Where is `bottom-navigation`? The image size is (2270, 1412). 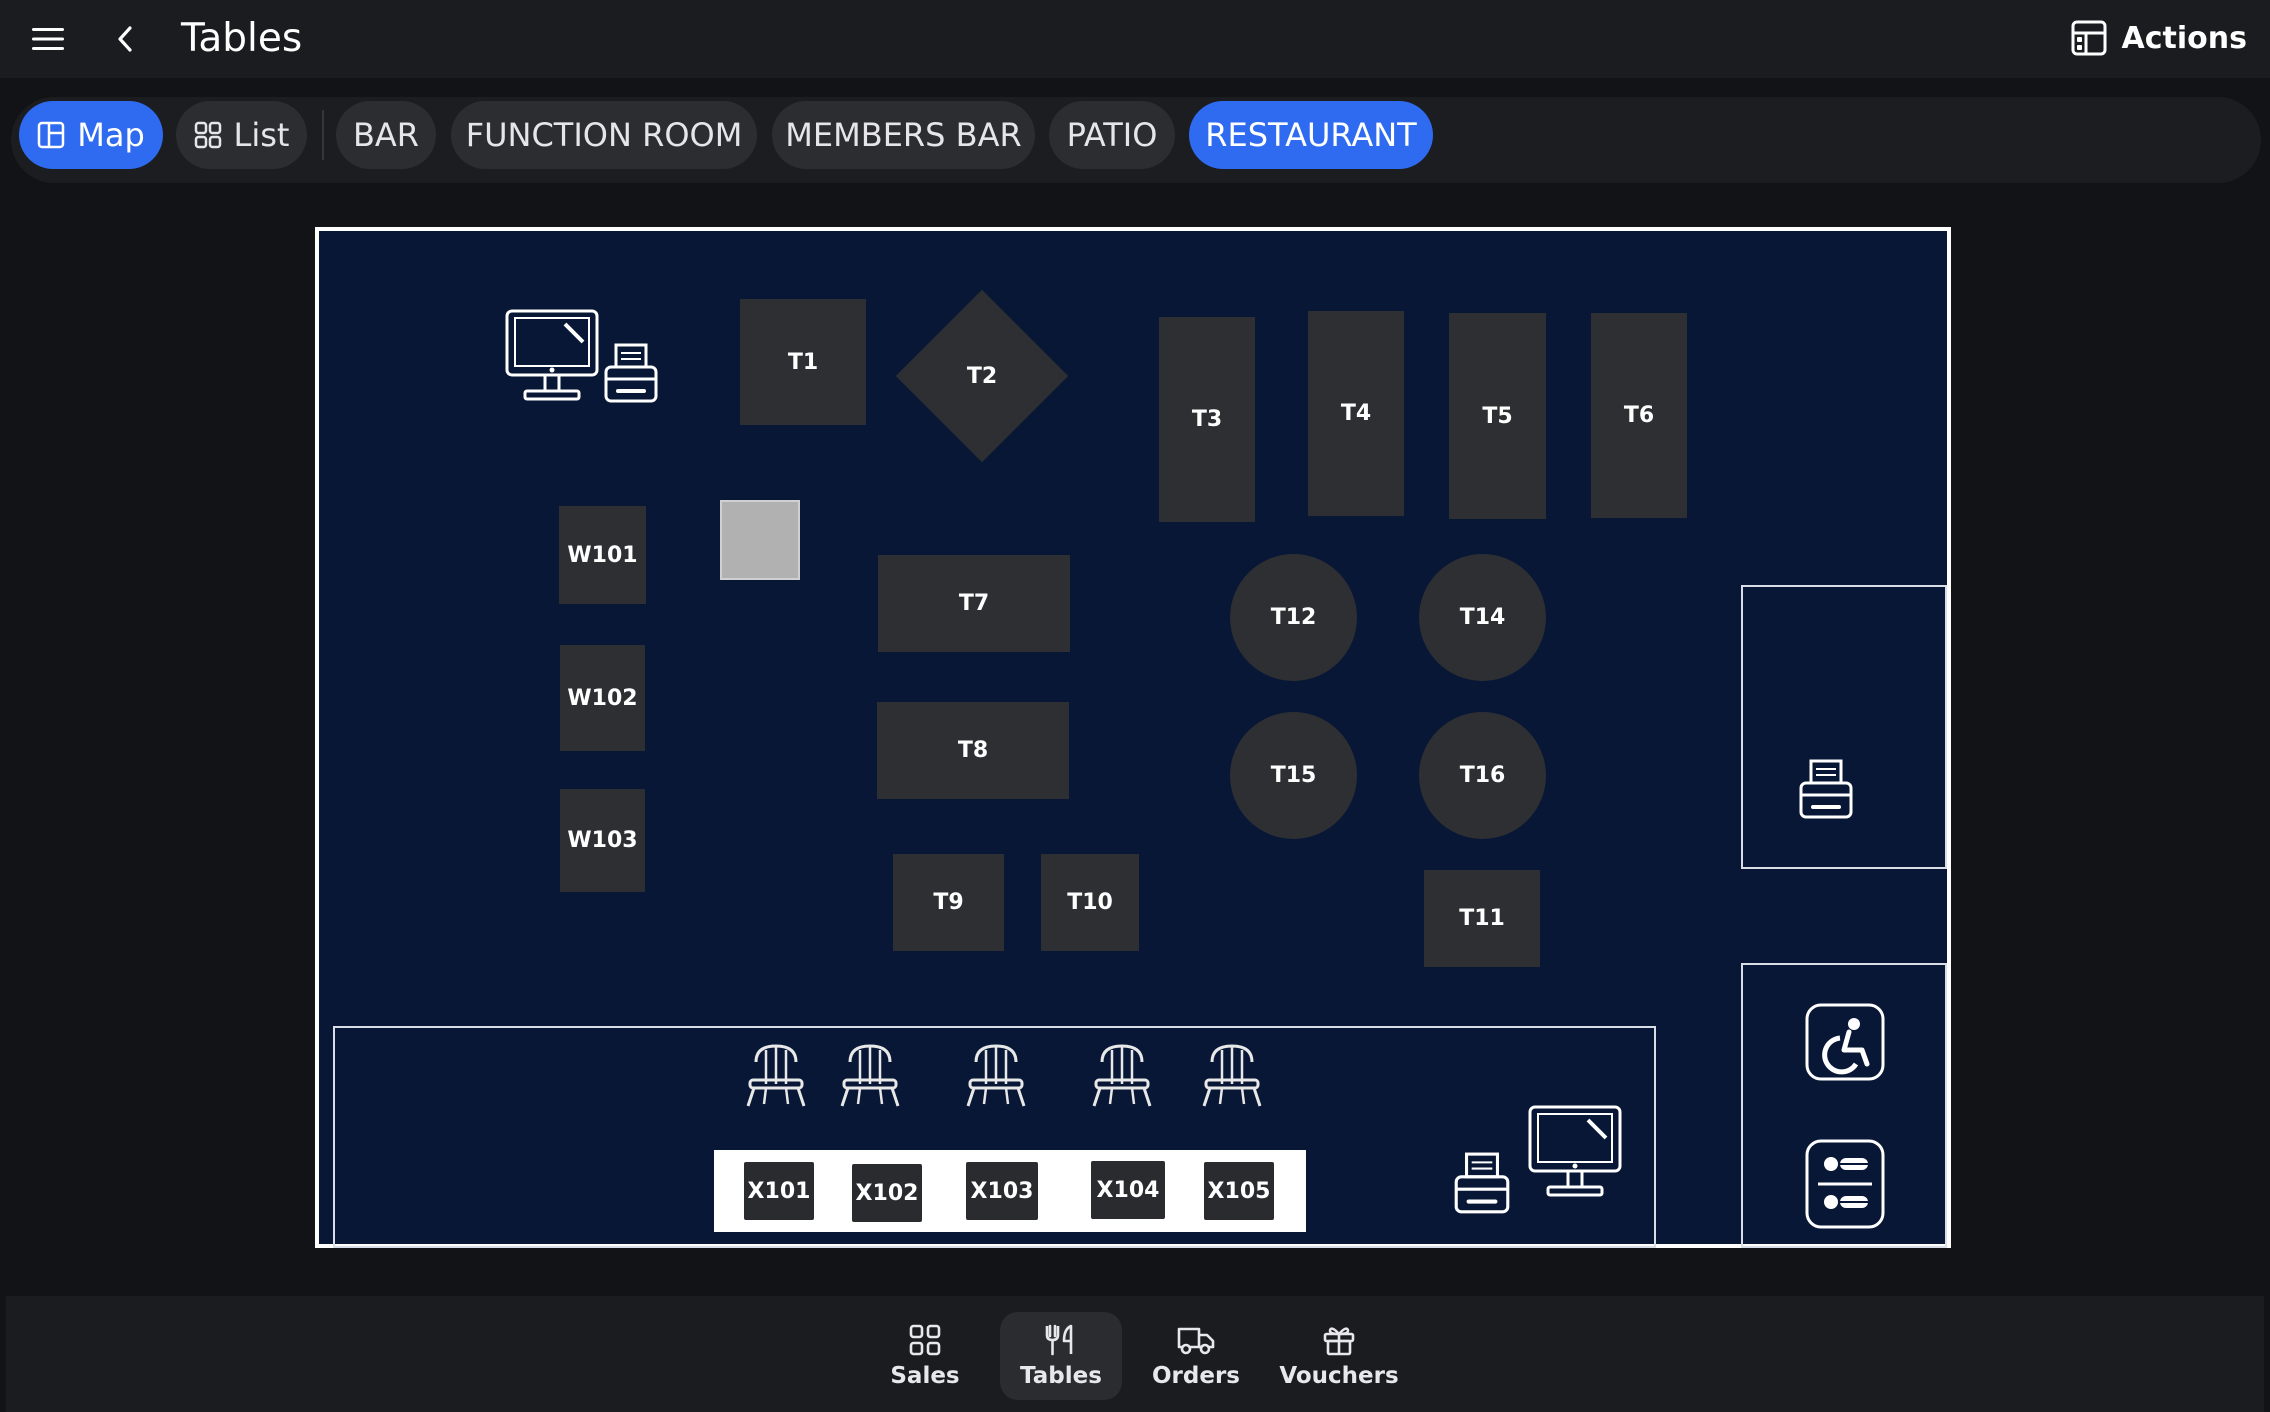
bottom-navigation is located at coordinates (1135, 1354).